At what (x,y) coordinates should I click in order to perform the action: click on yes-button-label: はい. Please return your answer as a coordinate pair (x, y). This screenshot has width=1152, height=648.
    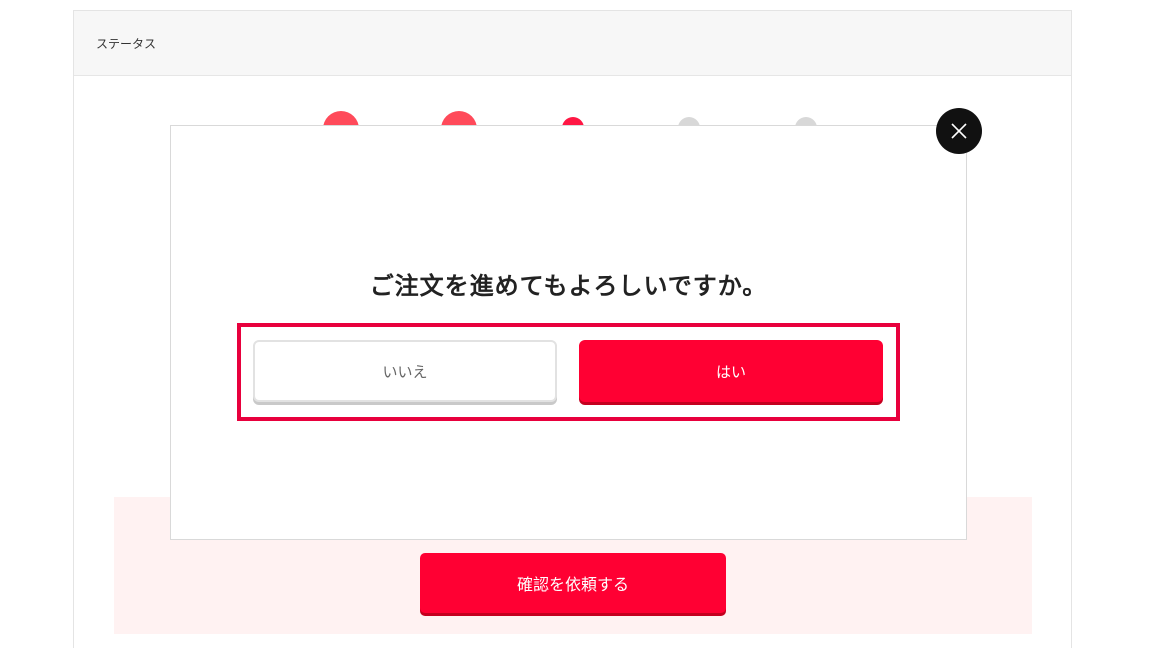
    Looking at the image, I should click on (730, 371).